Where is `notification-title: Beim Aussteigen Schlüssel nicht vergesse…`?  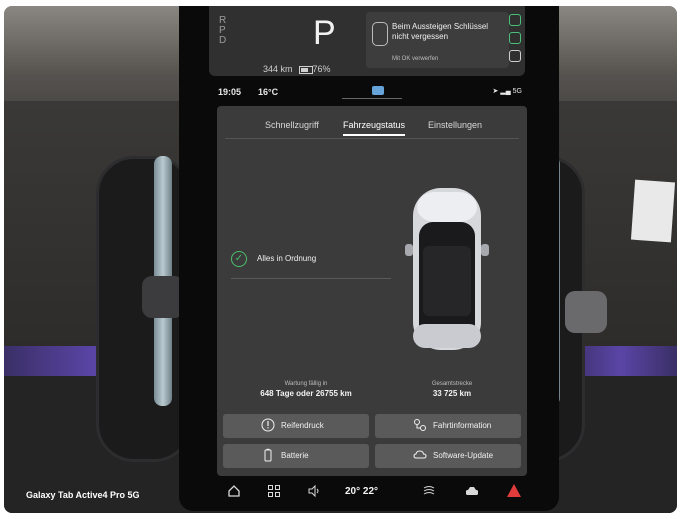 notification-title: Beim Aussteigen Schlüssel nicht vergesse… is located at coordinates (440, 31).